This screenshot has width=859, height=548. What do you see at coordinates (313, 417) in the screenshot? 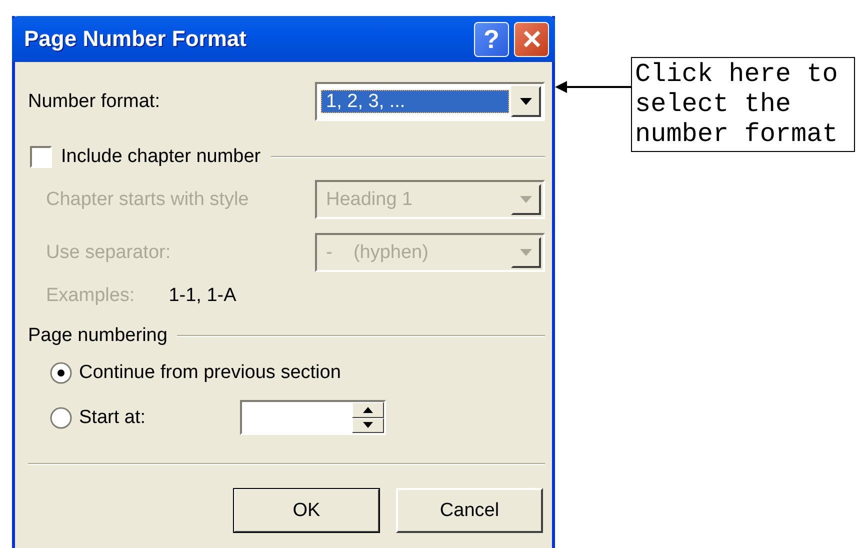
I see `spin-field` at bounding box center [313, 417].